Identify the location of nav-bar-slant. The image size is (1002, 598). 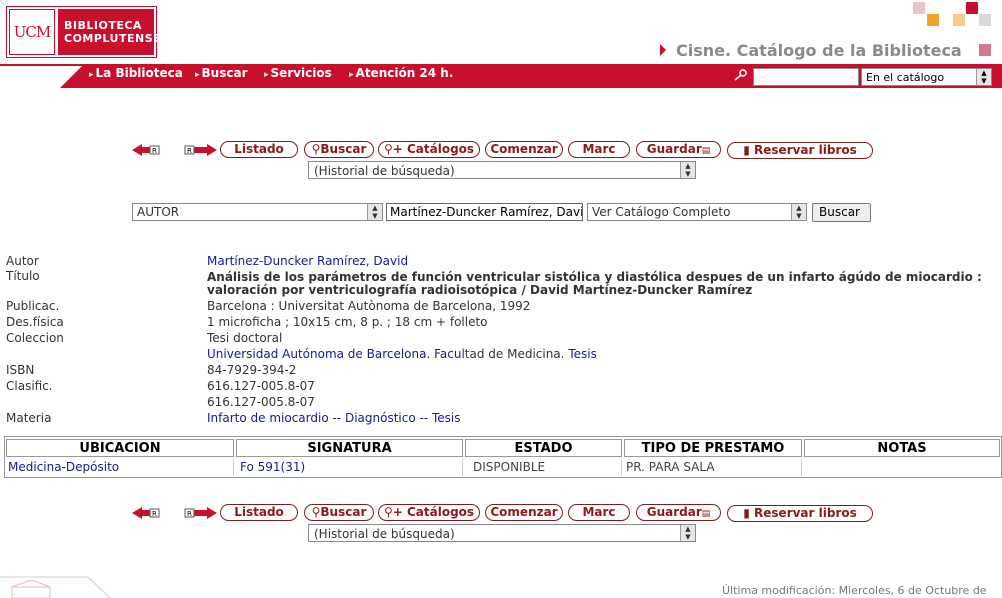
(71, 77).